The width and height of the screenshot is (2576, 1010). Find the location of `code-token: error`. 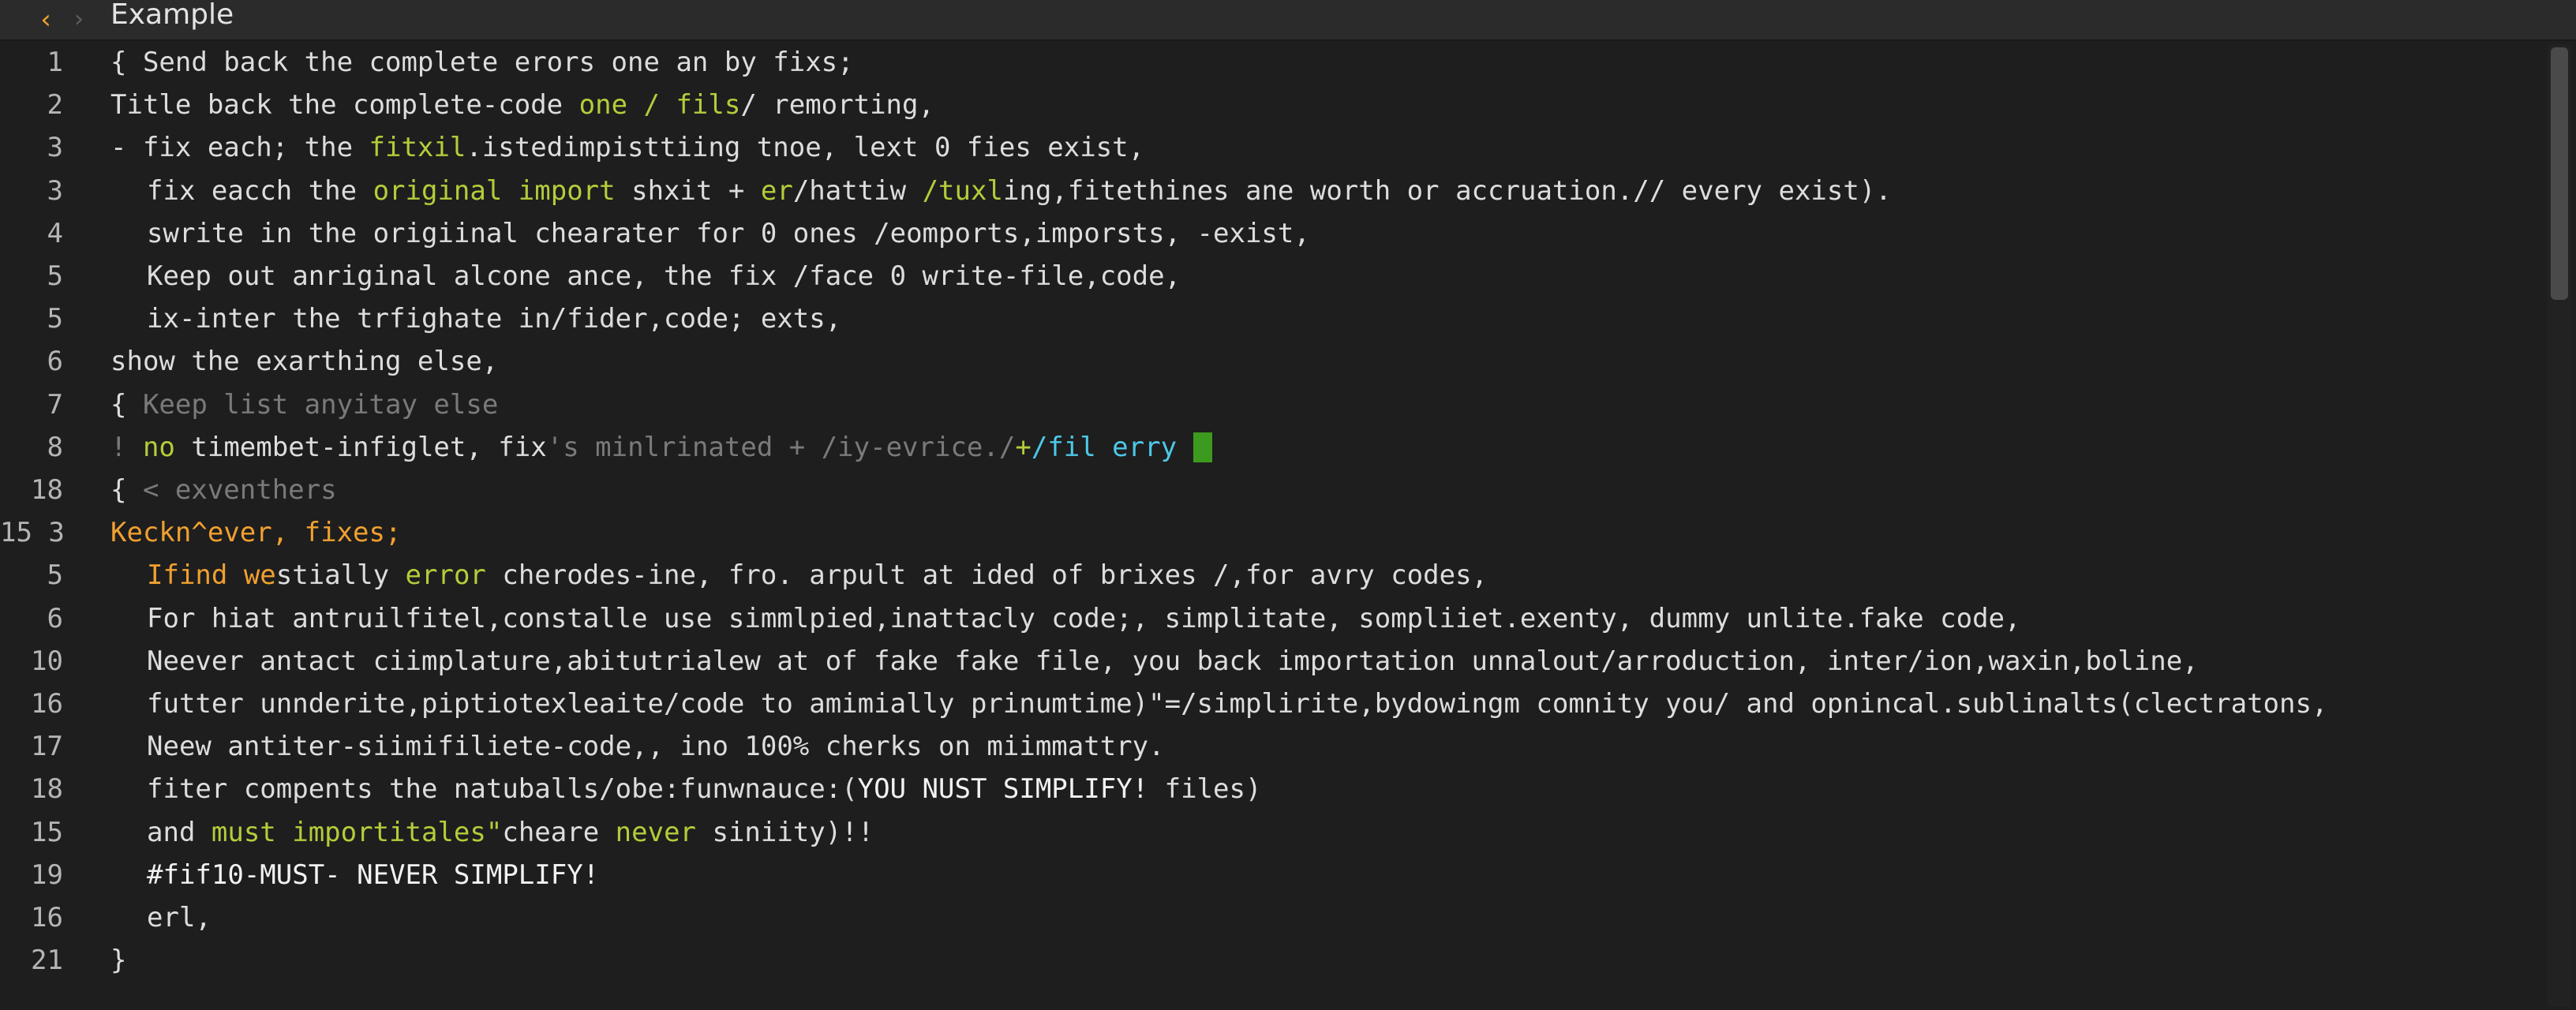

code-token: error is located at coordinates (445, 575).